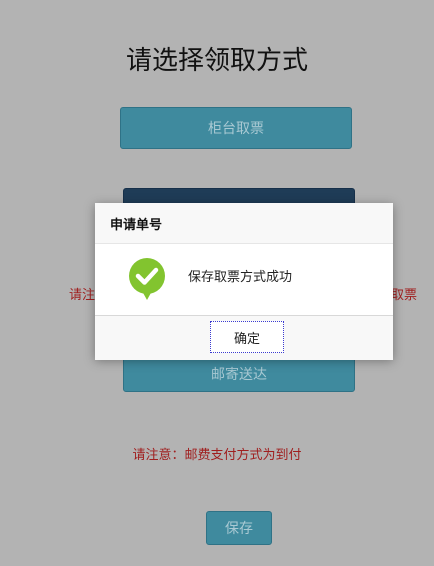 The height and width of the screenshot is (566, 434). I want to click on dialog-title: 申请单号, so click(136, 225).